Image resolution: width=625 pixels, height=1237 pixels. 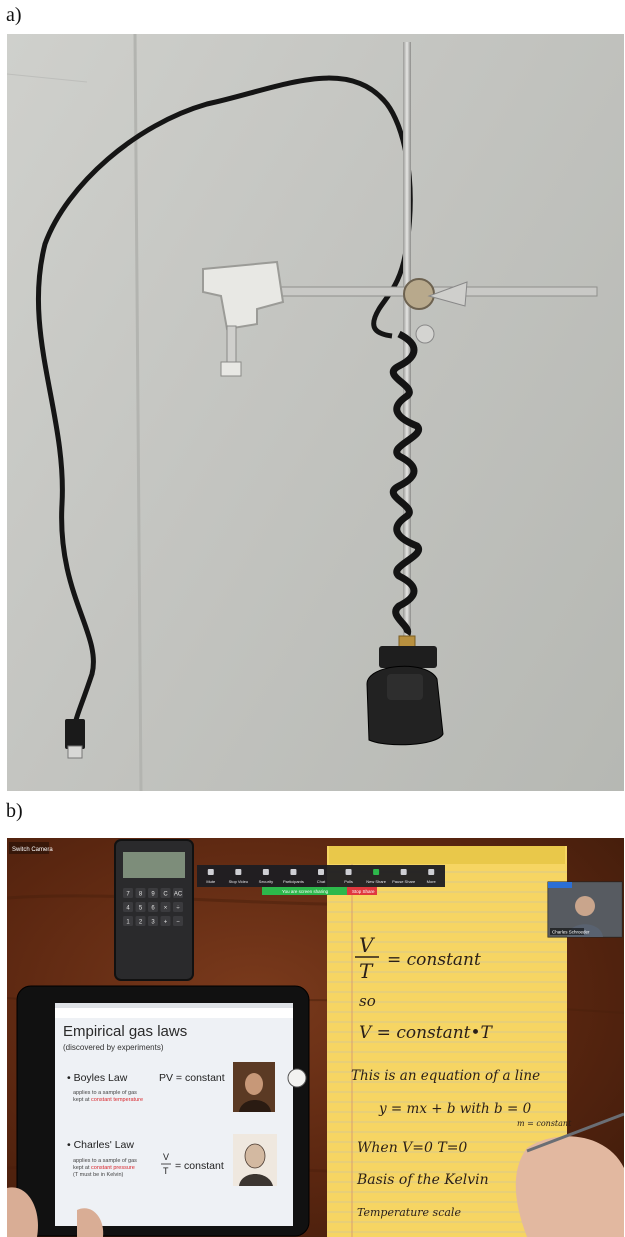 I want to click on toolbar-label: New Share, so click(x=376, y=881).